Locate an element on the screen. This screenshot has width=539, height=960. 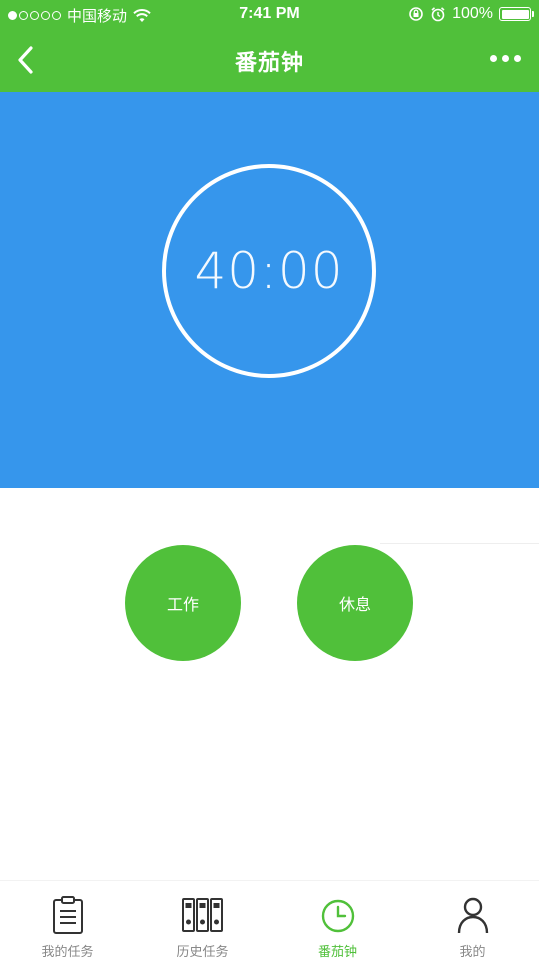
clock-icon is located at coordinates (337, 916).